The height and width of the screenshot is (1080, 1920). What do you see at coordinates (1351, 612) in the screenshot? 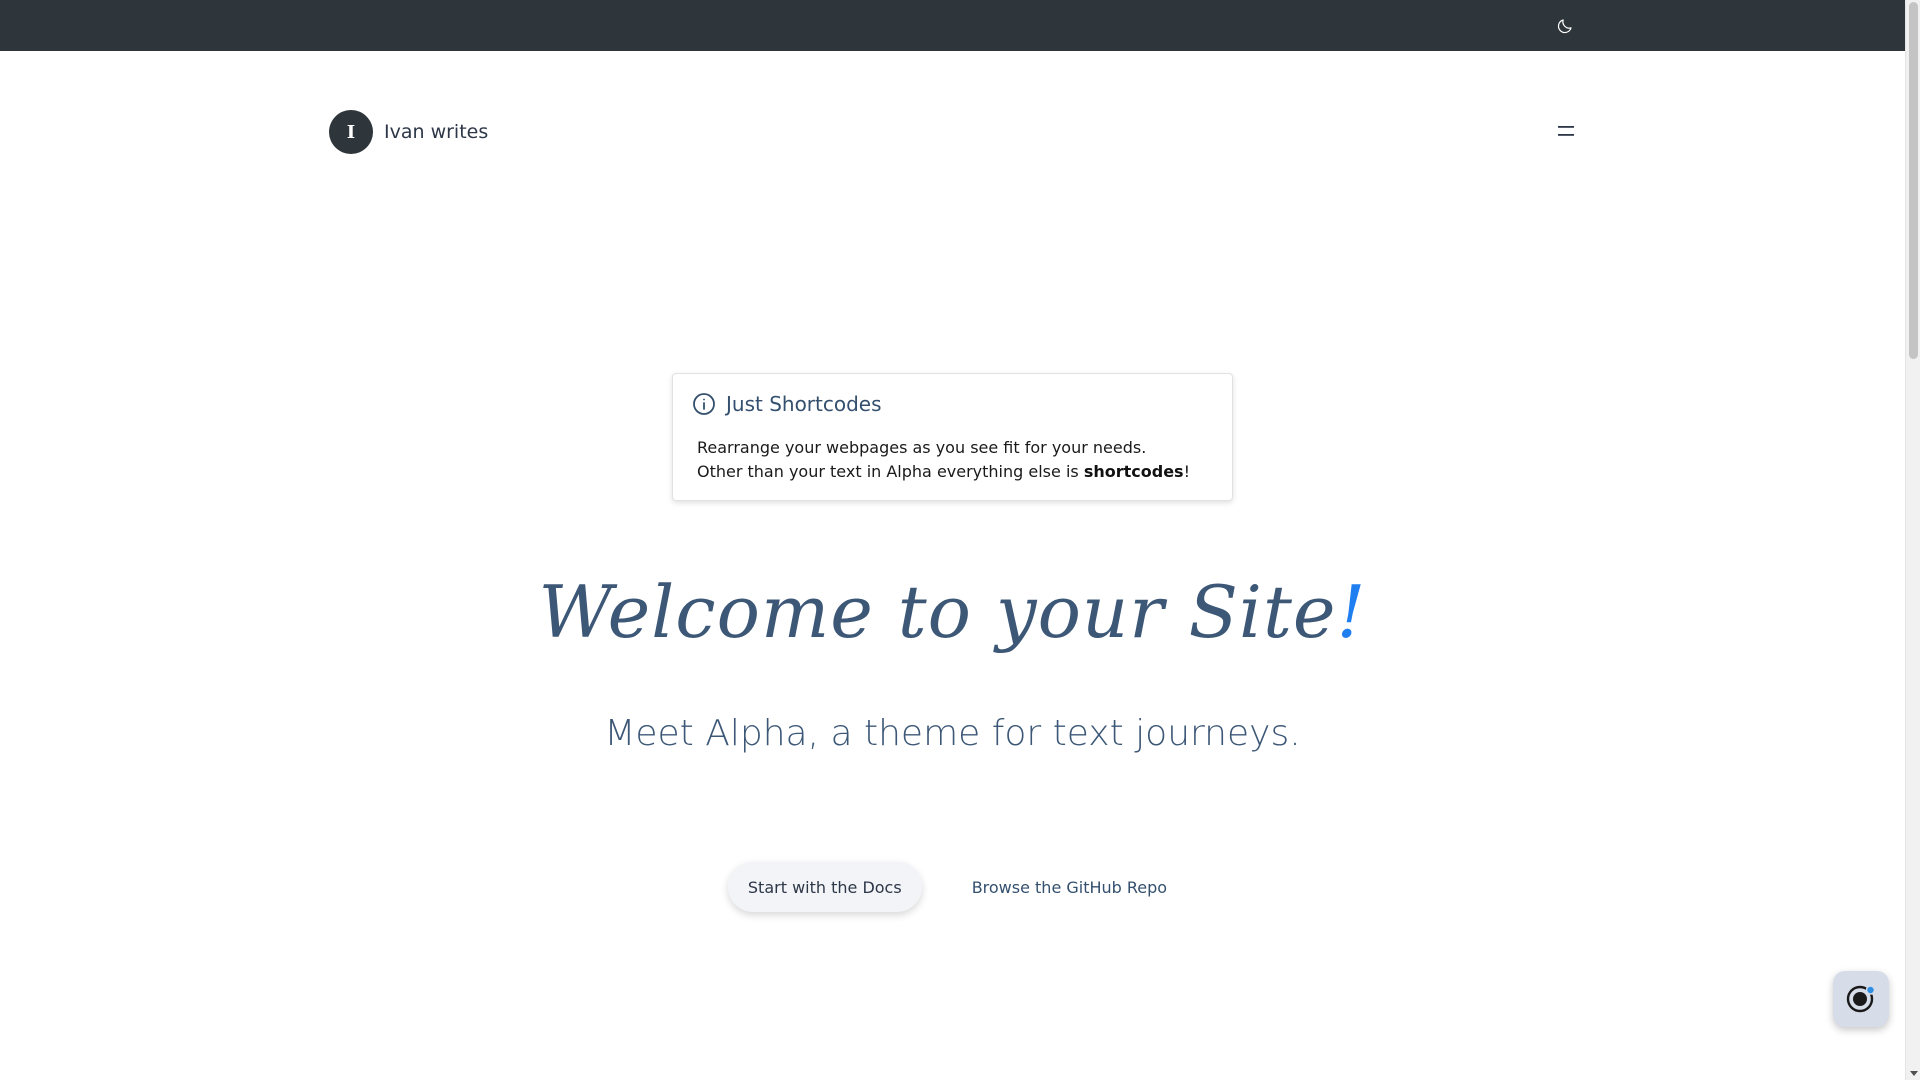
I see `hero-title-accent: !` at bounding box center [1351, 612].